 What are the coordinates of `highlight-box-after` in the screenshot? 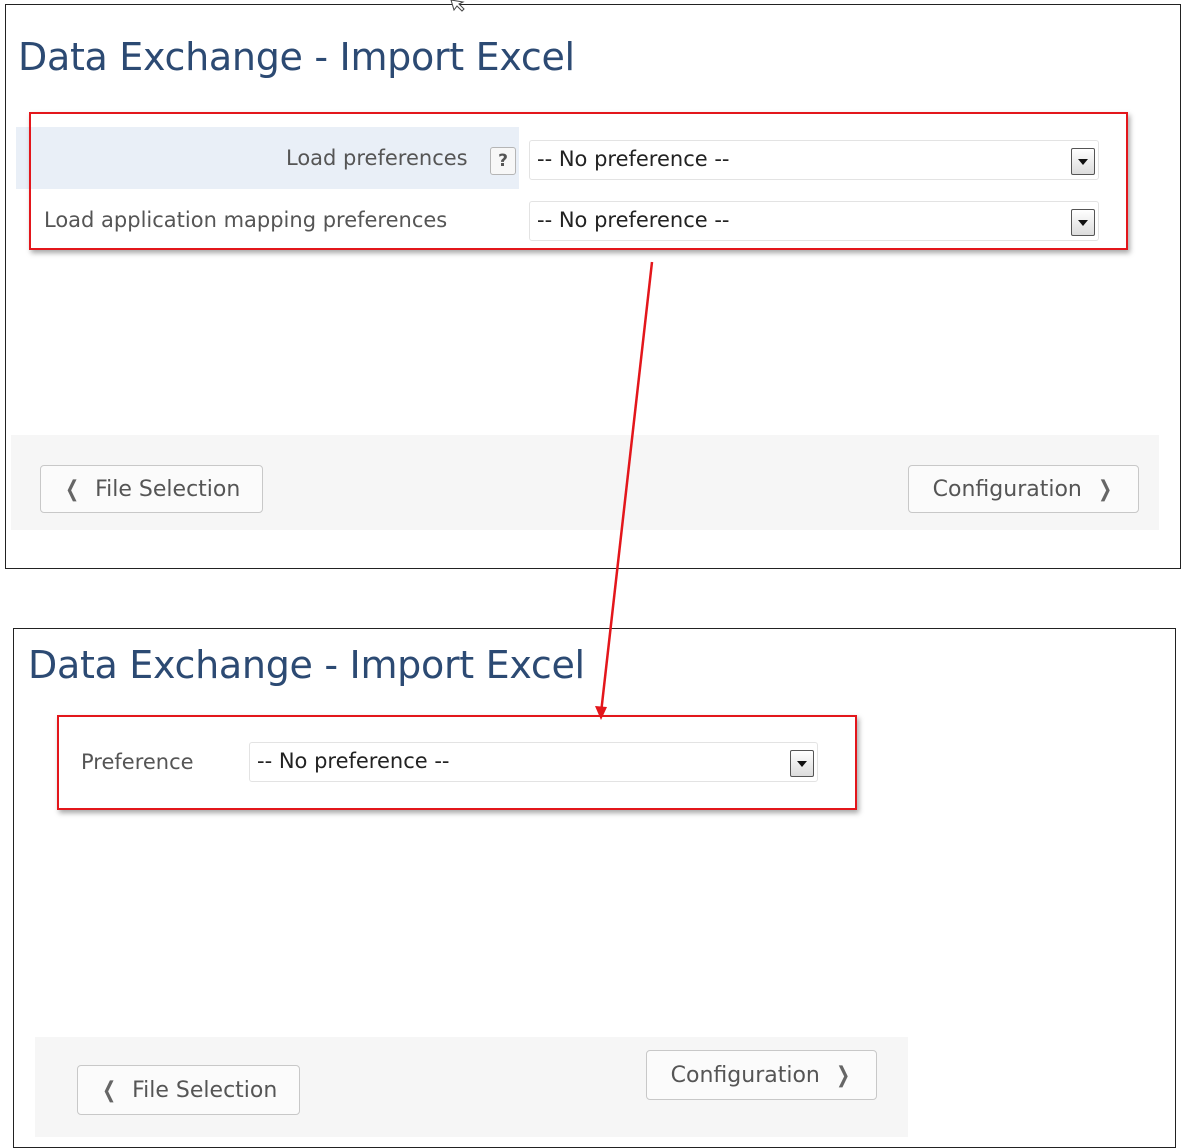 It's located at (457, 762).